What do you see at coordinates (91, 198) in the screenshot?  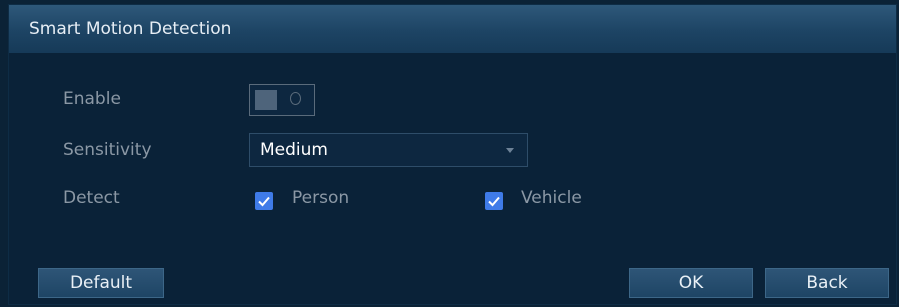 I see `detect-label: Detect` at bounding box center [91, 198].